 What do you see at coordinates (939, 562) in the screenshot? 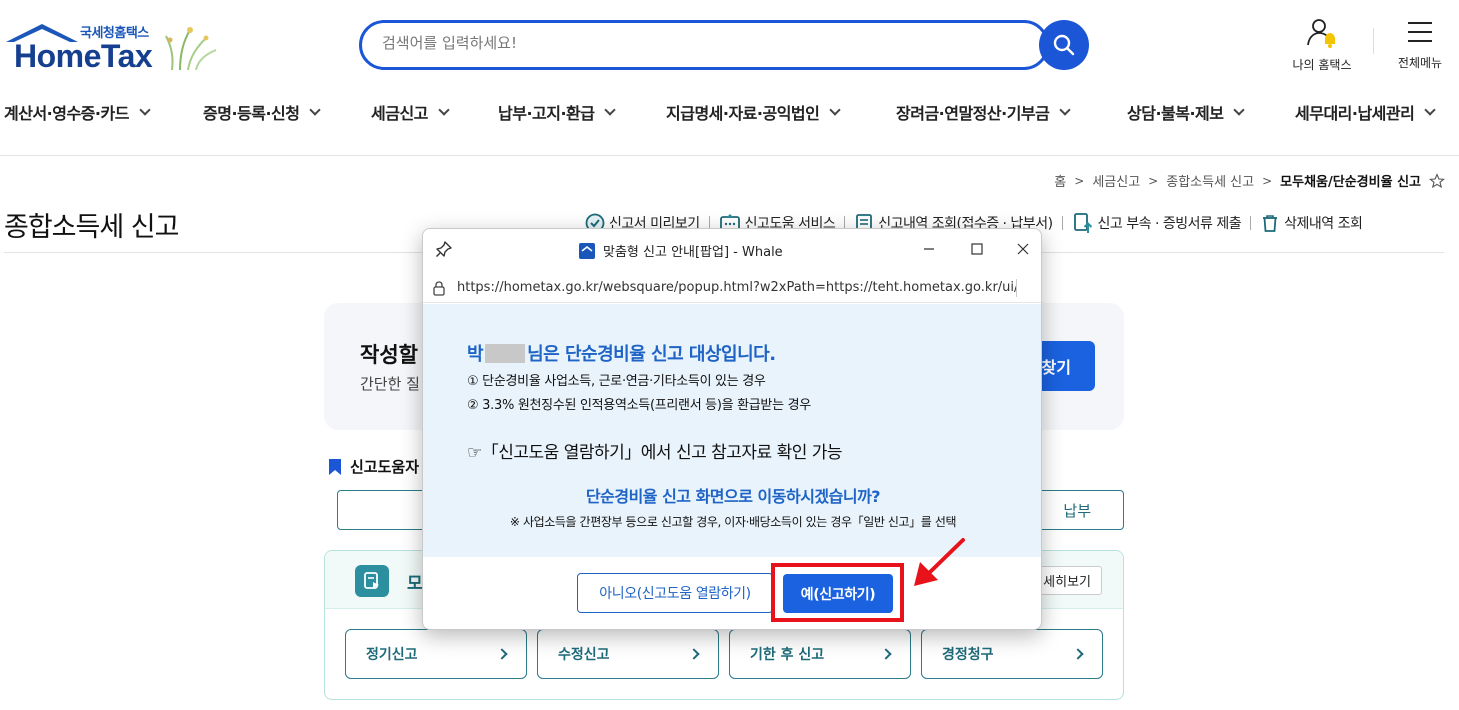
I see `annotation-arrow-icon` at bounding box center [939, 562].